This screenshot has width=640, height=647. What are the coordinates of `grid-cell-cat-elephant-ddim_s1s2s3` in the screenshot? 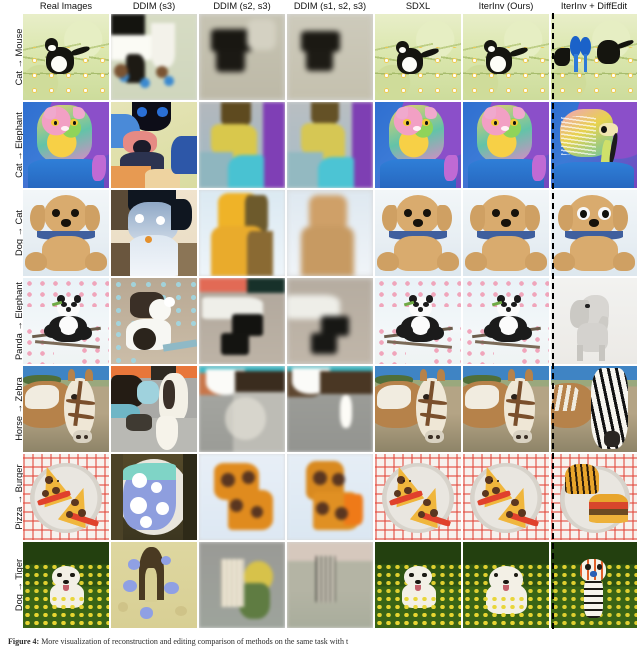 It's located at (330, 145).